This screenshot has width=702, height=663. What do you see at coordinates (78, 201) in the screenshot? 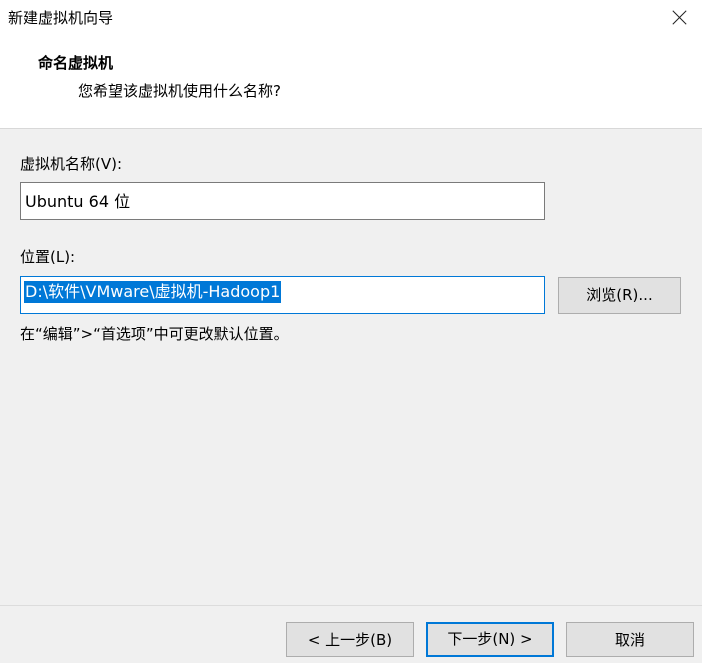
I see `vm-name-value: Ubuntu 64 位` at bounding box center [78, 201].